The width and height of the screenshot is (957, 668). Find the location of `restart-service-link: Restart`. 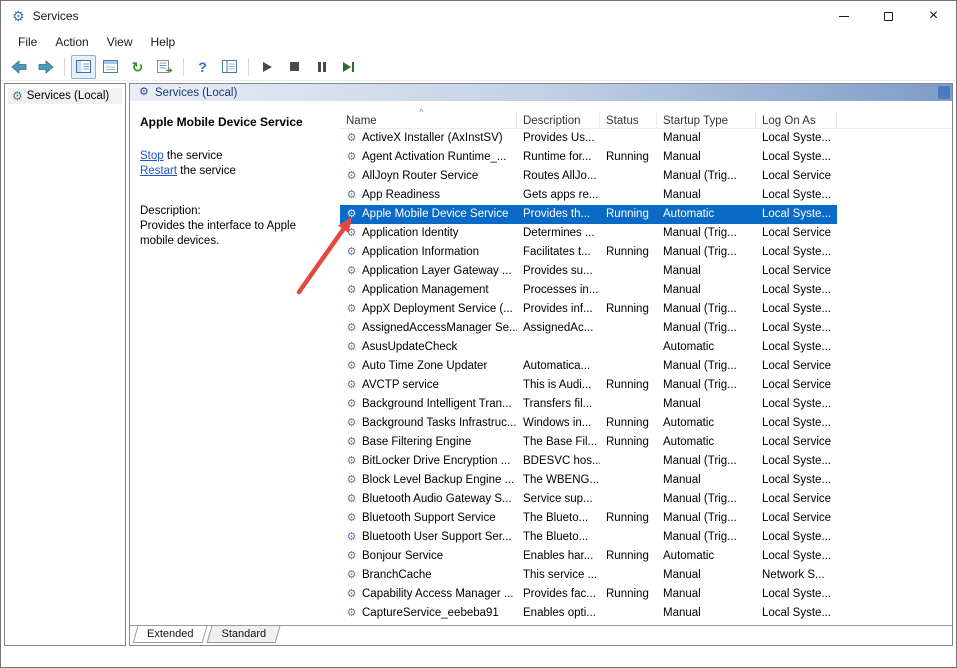

restart-service-link: Restart is located at coordinates (158, 171).